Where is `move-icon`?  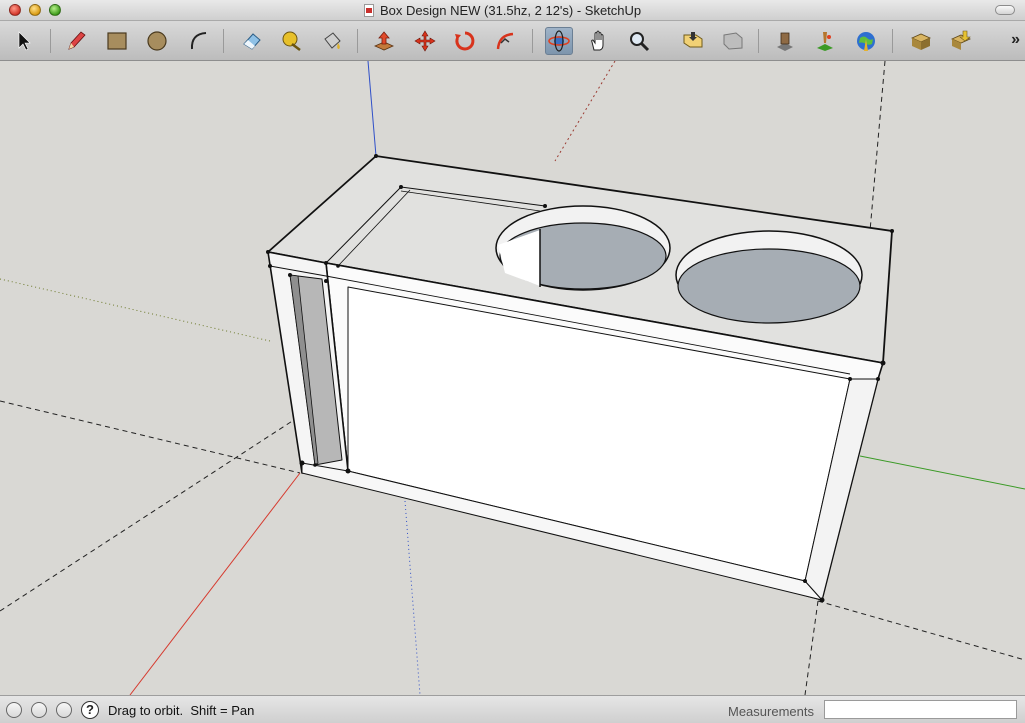 move-icon is located at coordinates (425, 41).